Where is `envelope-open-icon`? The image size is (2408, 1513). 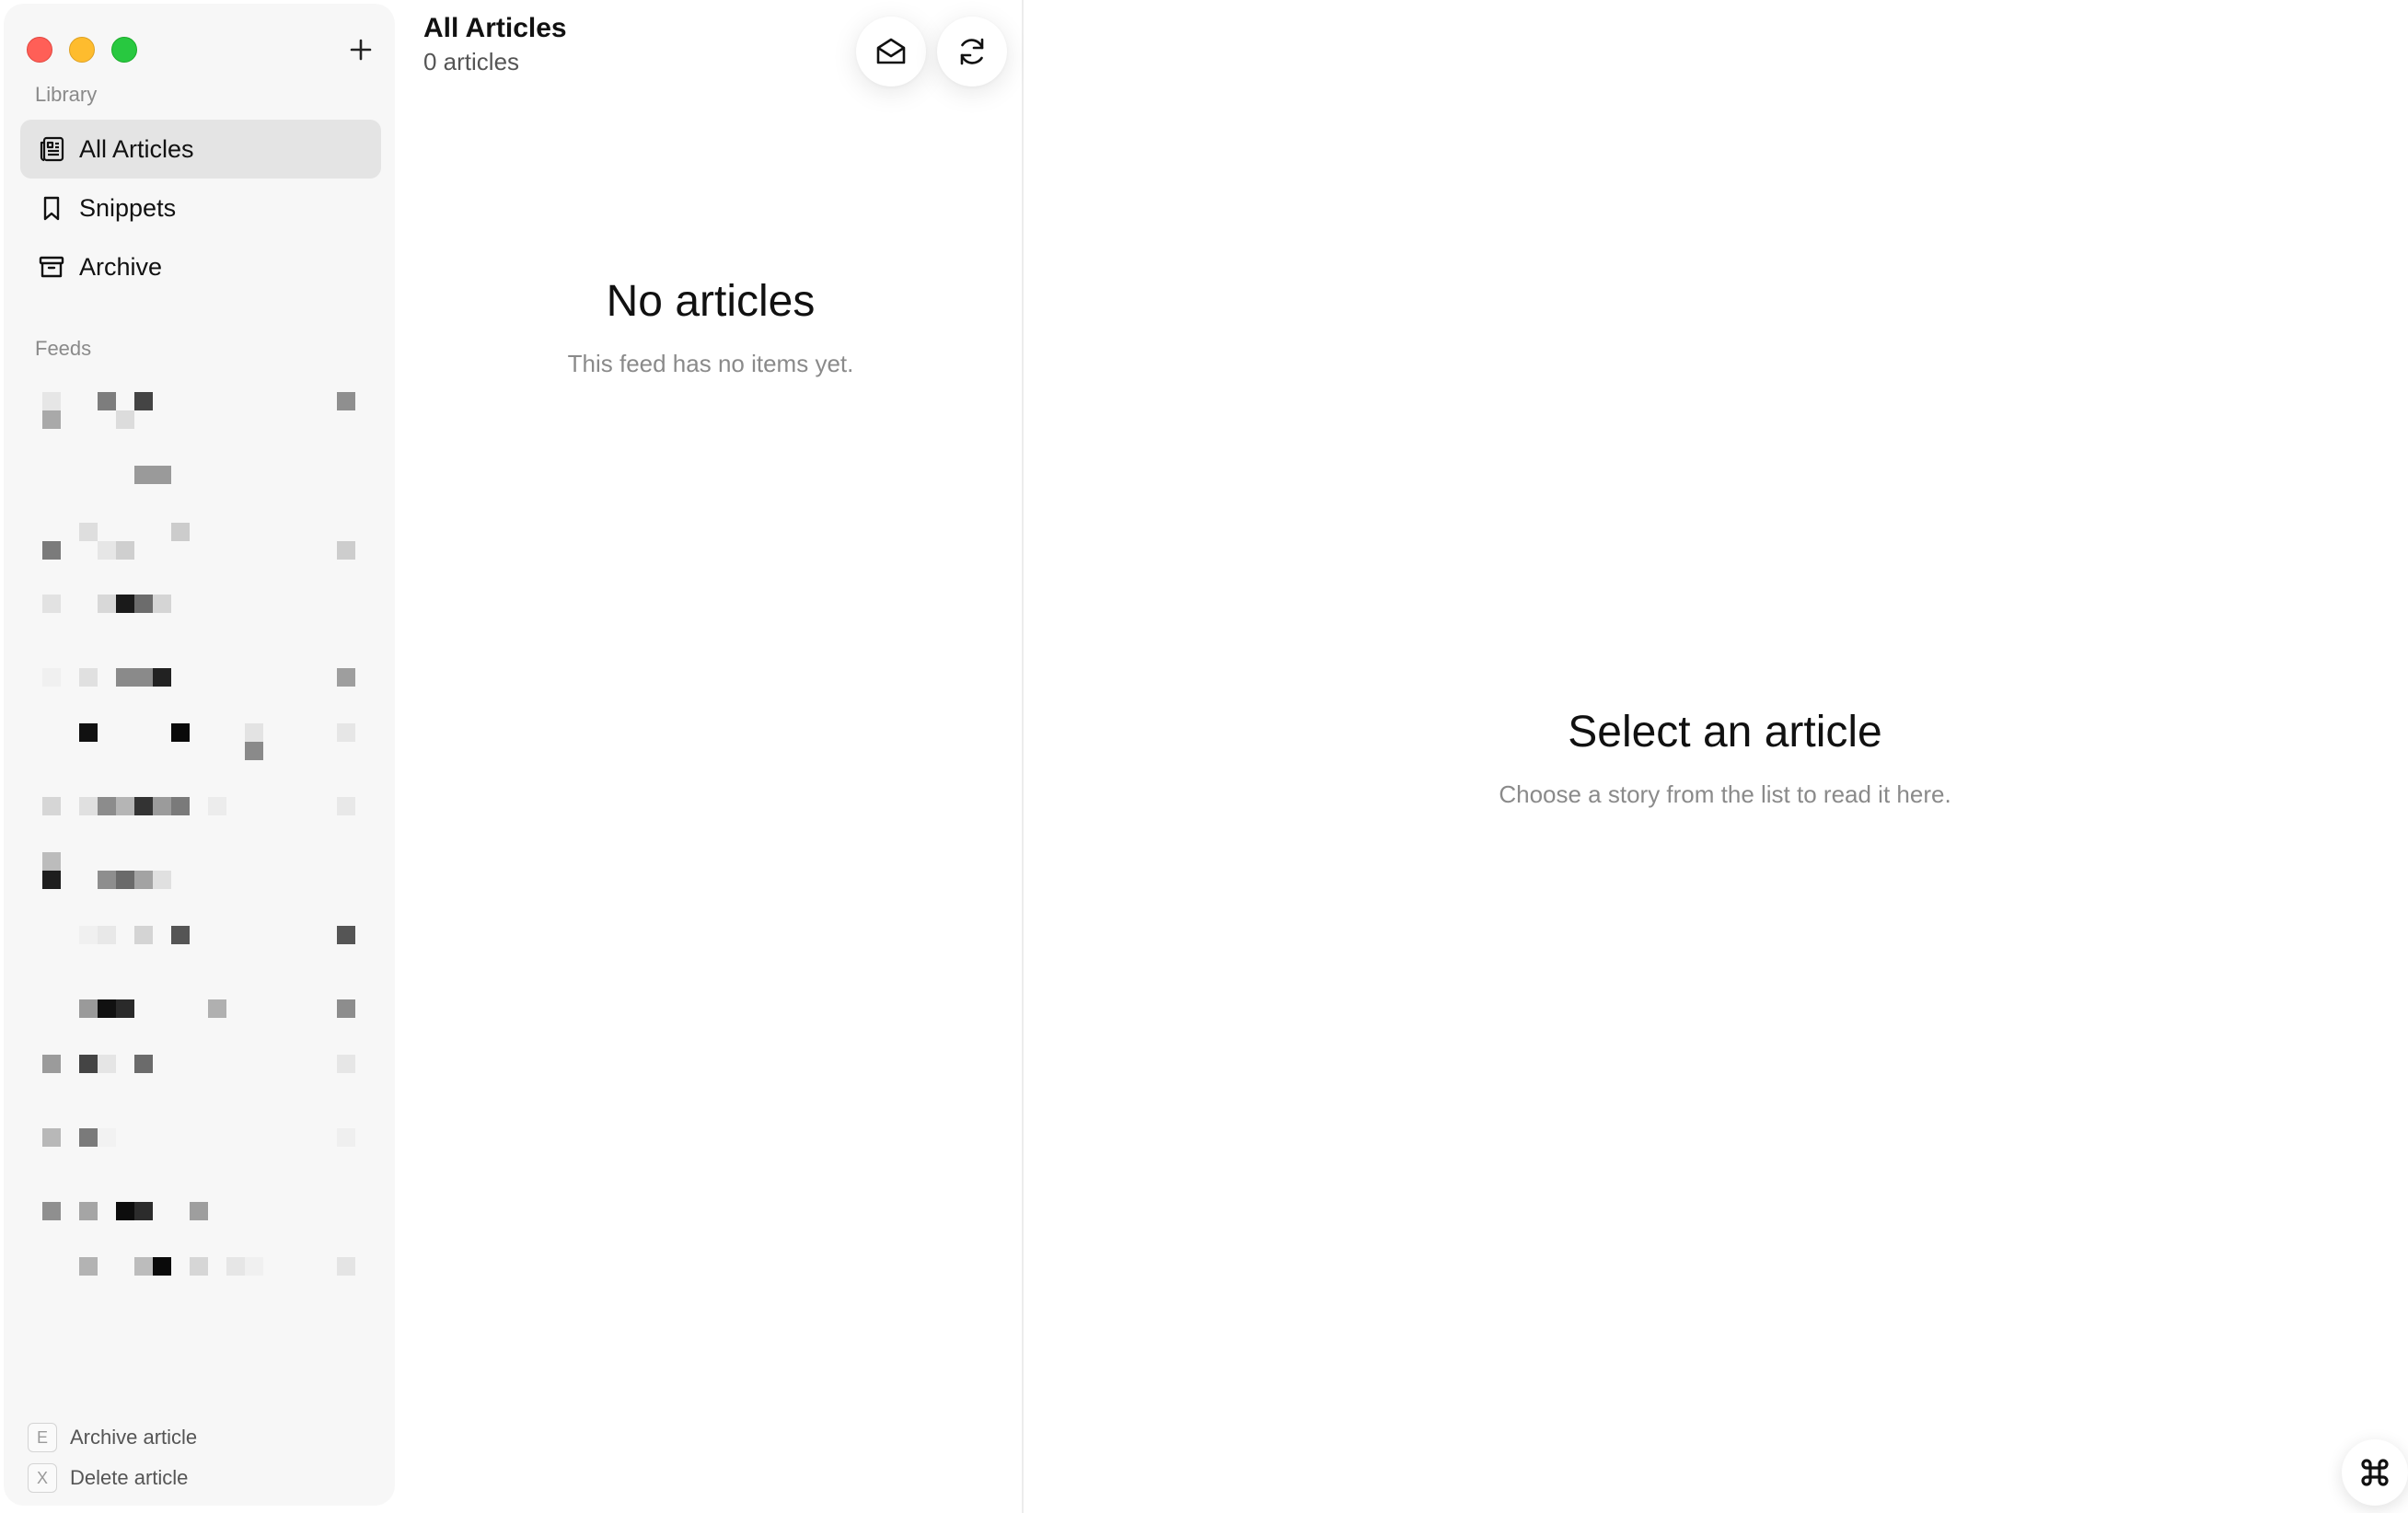
envelope-open-icon is located at coordinates (891, 51).